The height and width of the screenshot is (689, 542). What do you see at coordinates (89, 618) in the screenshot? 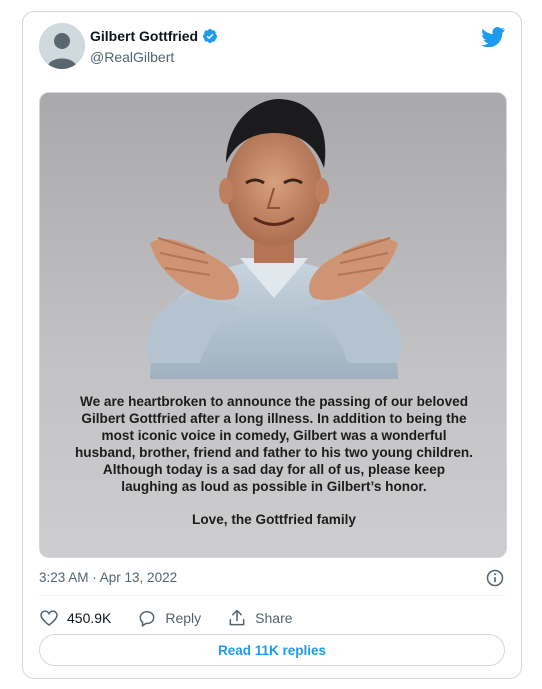
I see `like-count: 450.9K` at bounding box center [89, 618].